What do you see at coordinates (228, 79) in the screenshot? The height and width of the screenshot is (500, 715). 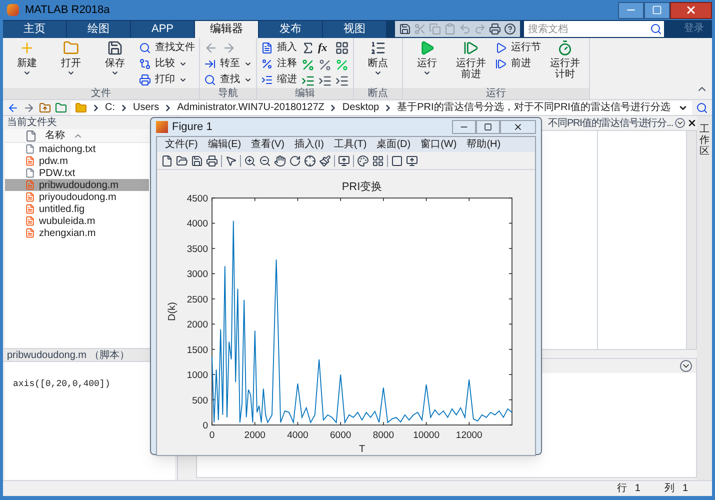 I see `ribbon-small-button: 查找` at bounding box center [228, 79].